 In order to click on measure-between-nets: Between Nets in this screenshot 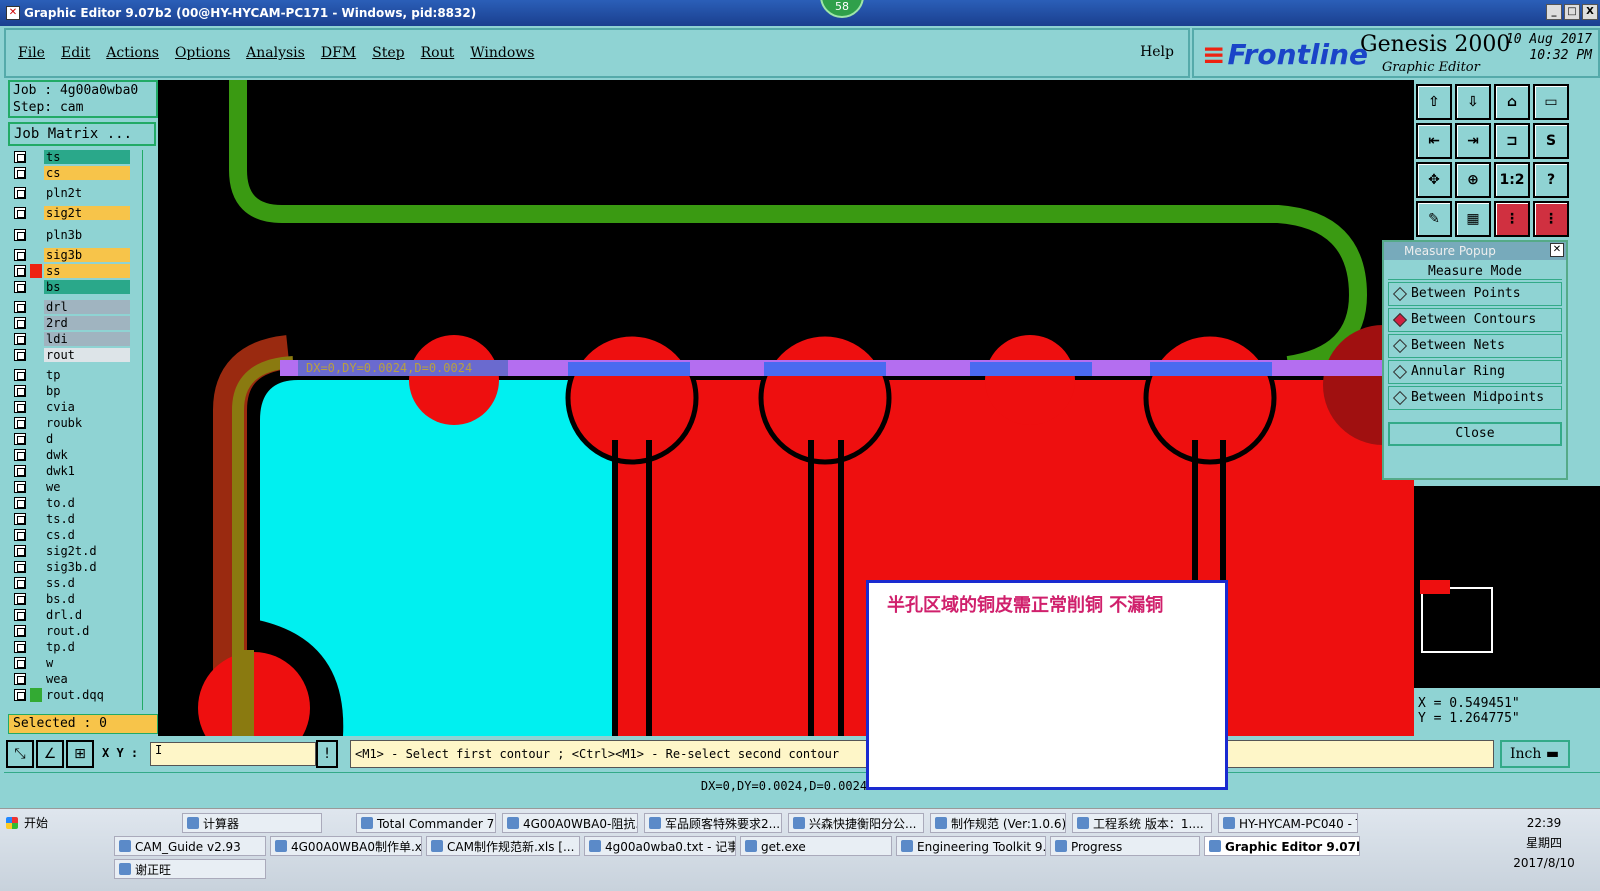, I will do `click(1475, 346)`.